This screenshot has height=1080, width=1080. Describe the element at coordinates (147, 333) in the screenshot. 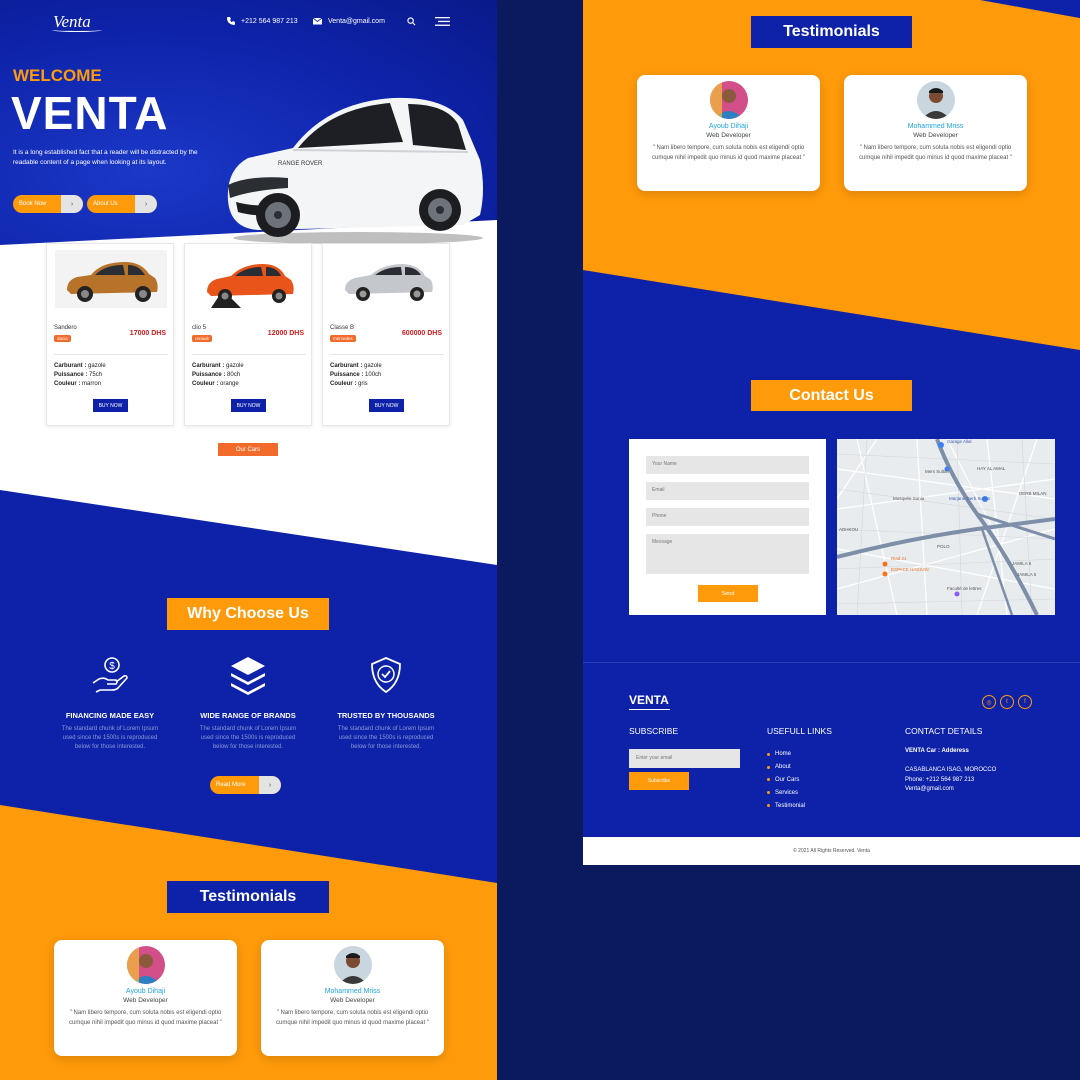

I see `car-price: 17000 DHS` at that location.